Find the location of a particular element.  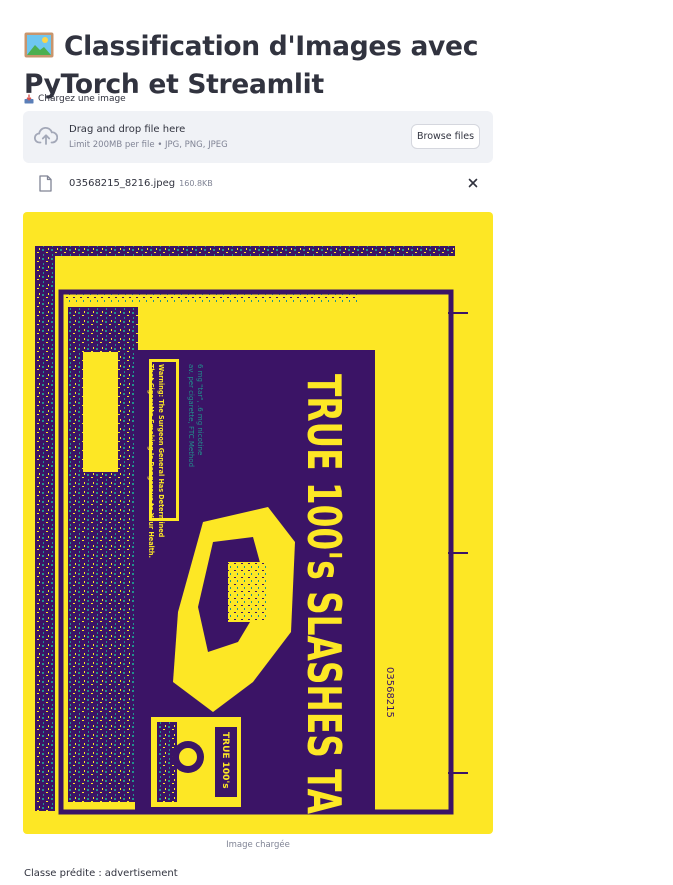

browse-files-button: Browse files is located at coordinates (445, 136).